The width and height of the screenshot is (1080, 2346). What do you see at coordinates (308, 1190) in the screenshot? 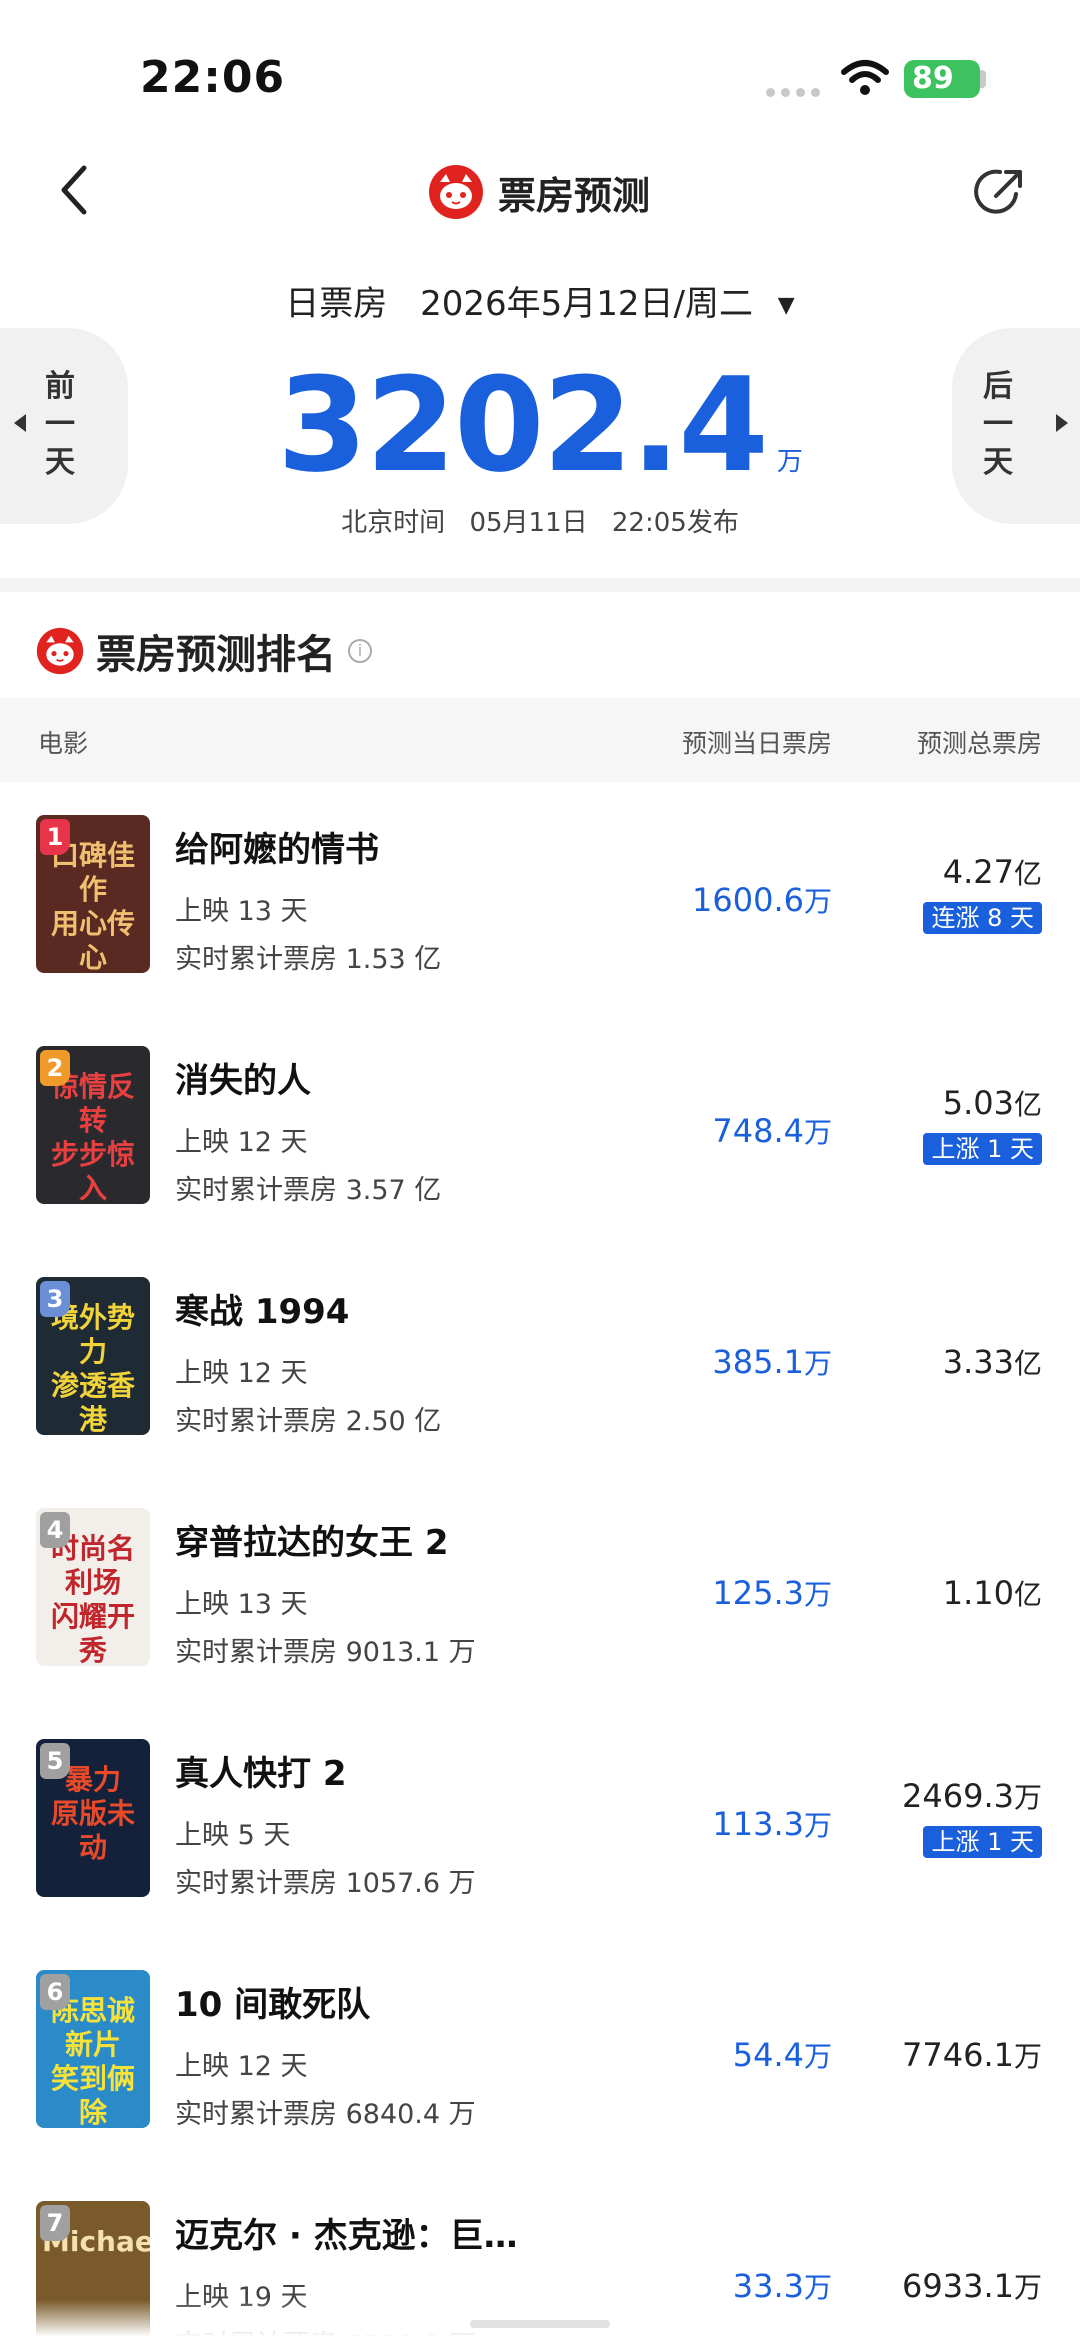
I see `cumulative-box-office: 实时累计票房 3.57 亿` at bounding box center [308, 1190].